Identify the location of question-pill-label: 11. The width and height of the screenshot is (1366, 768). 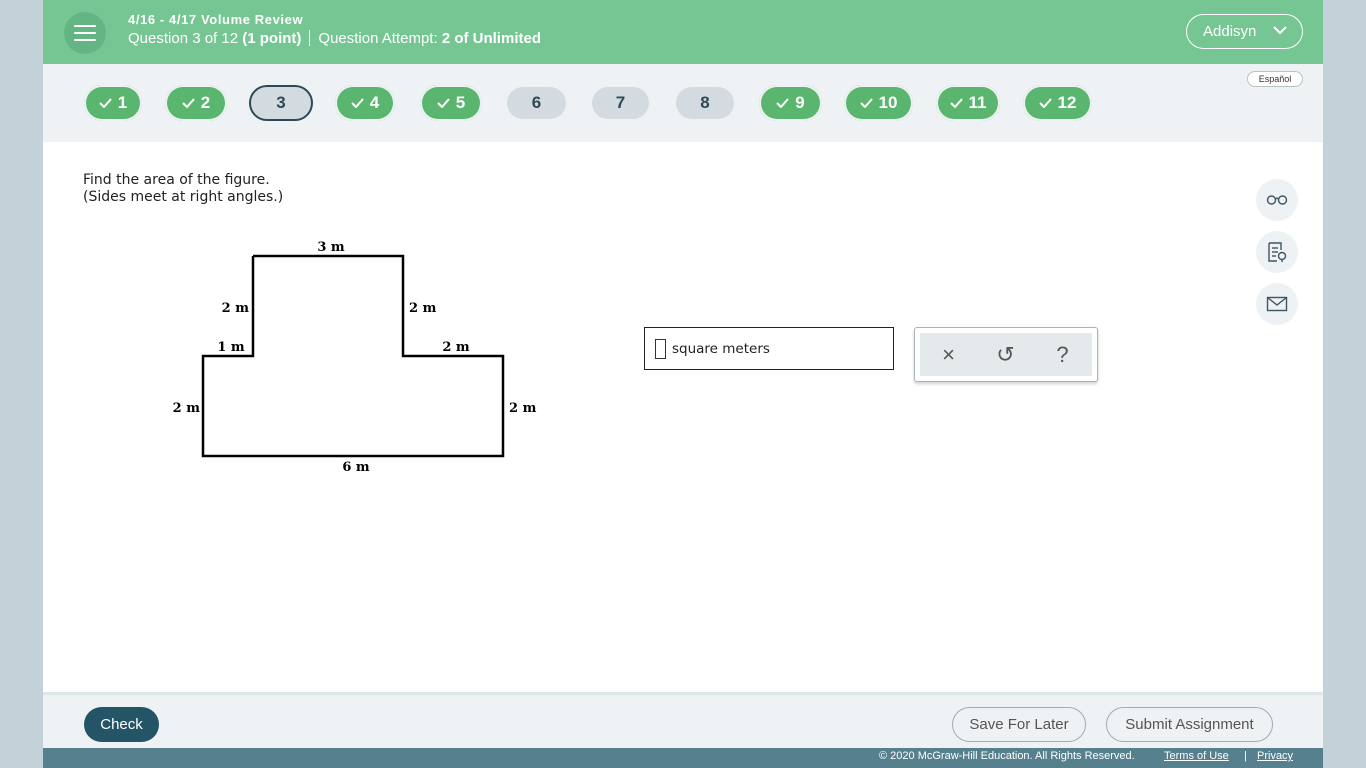
(977, 102).